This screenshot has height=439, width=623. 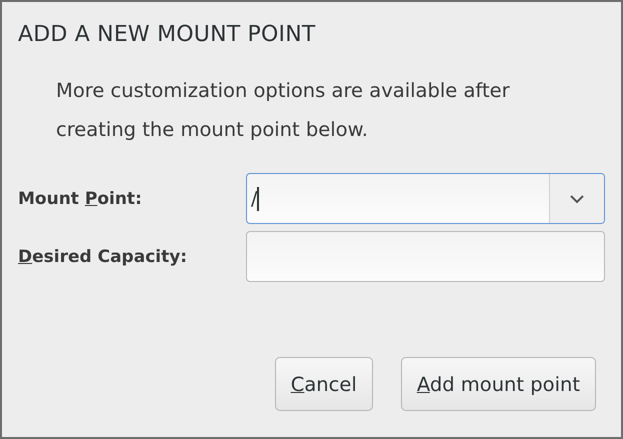 I want to click on dropdown-button, so click(x=577, y=198).